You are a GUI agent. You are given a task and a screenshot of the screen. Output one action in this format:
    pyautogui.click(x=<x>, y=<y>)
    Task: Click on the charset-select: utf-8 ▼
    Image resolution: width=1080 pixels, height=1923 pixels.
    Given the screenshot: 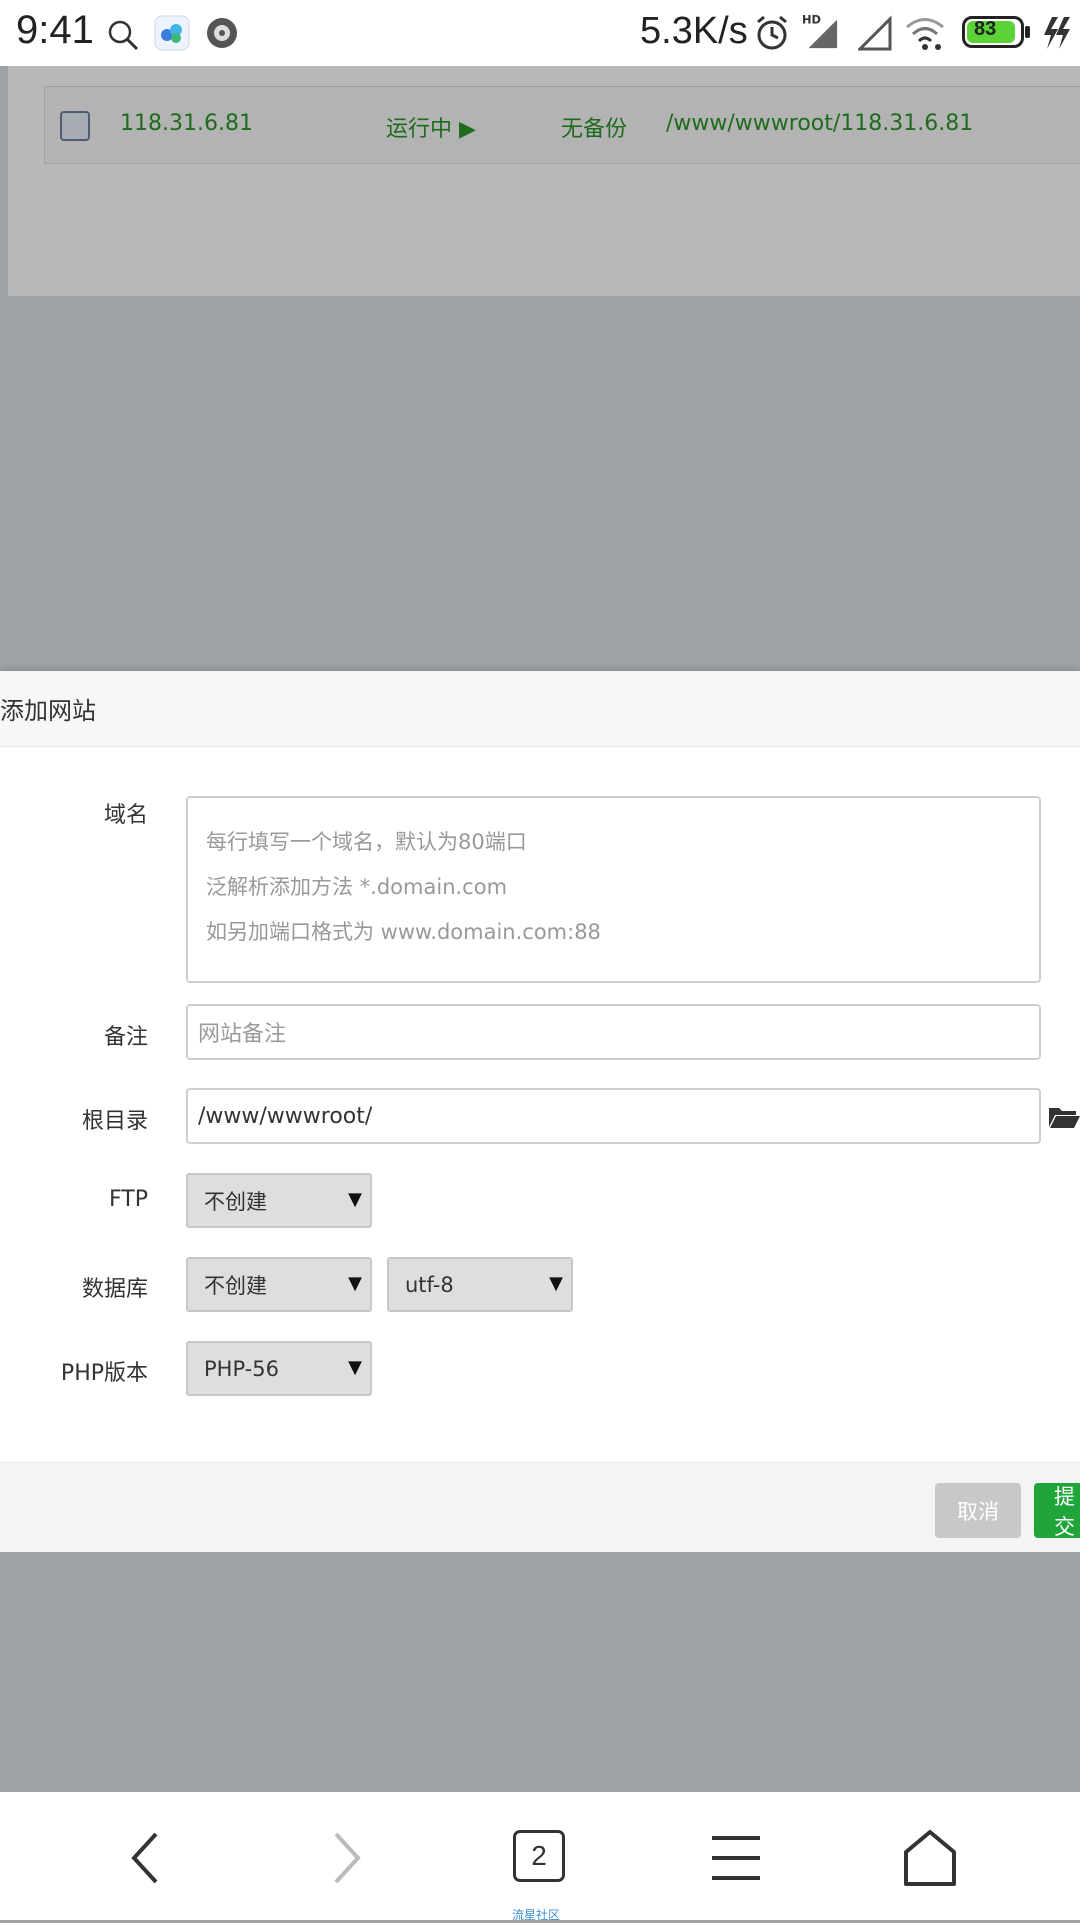 What is the action you would take?
    pyautogui.click(x=480, y=1284)
    